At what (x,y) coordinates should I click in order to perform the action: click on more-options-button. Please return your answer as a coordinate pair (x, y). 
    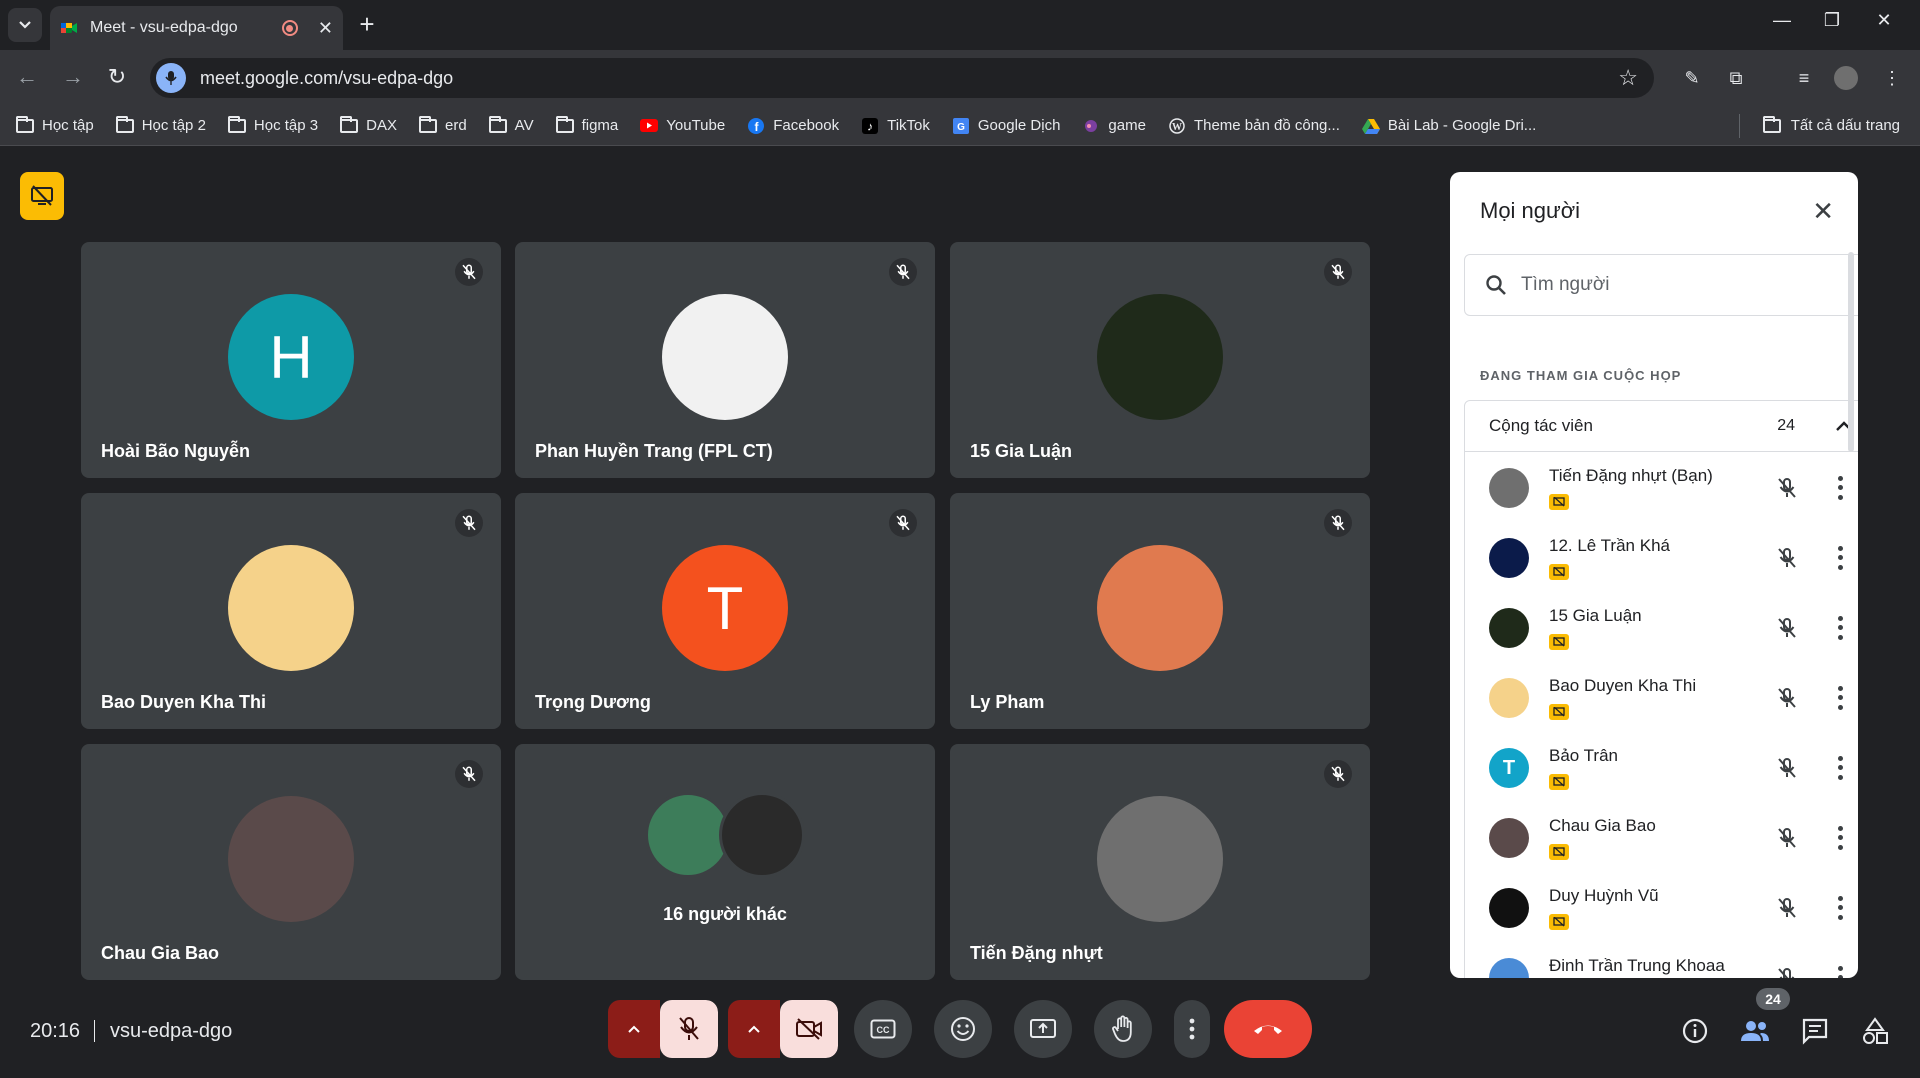
    Looking at the image, I should click on (1192, 1029).